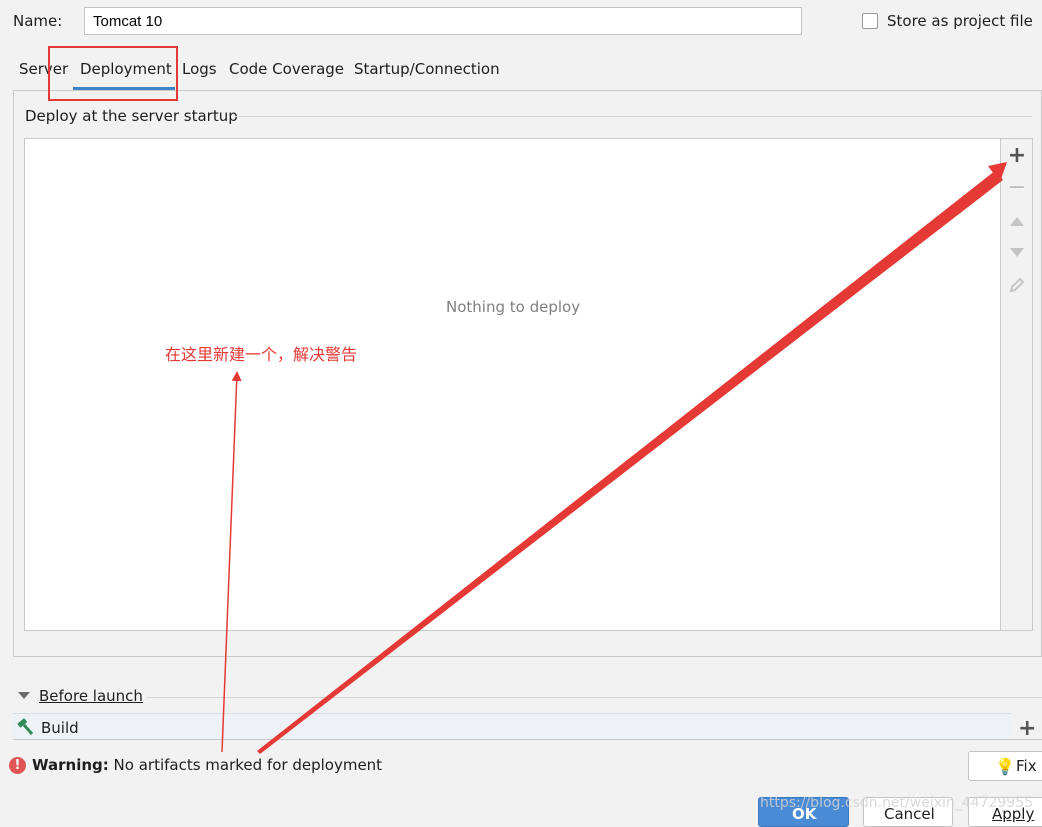 This screenshot has height=827, width=1042. What do you see at coordinates (248, 765) in the screenshot?
I see `warning-text: No artifacts marked for deployment` at bounding box center [248, 765].